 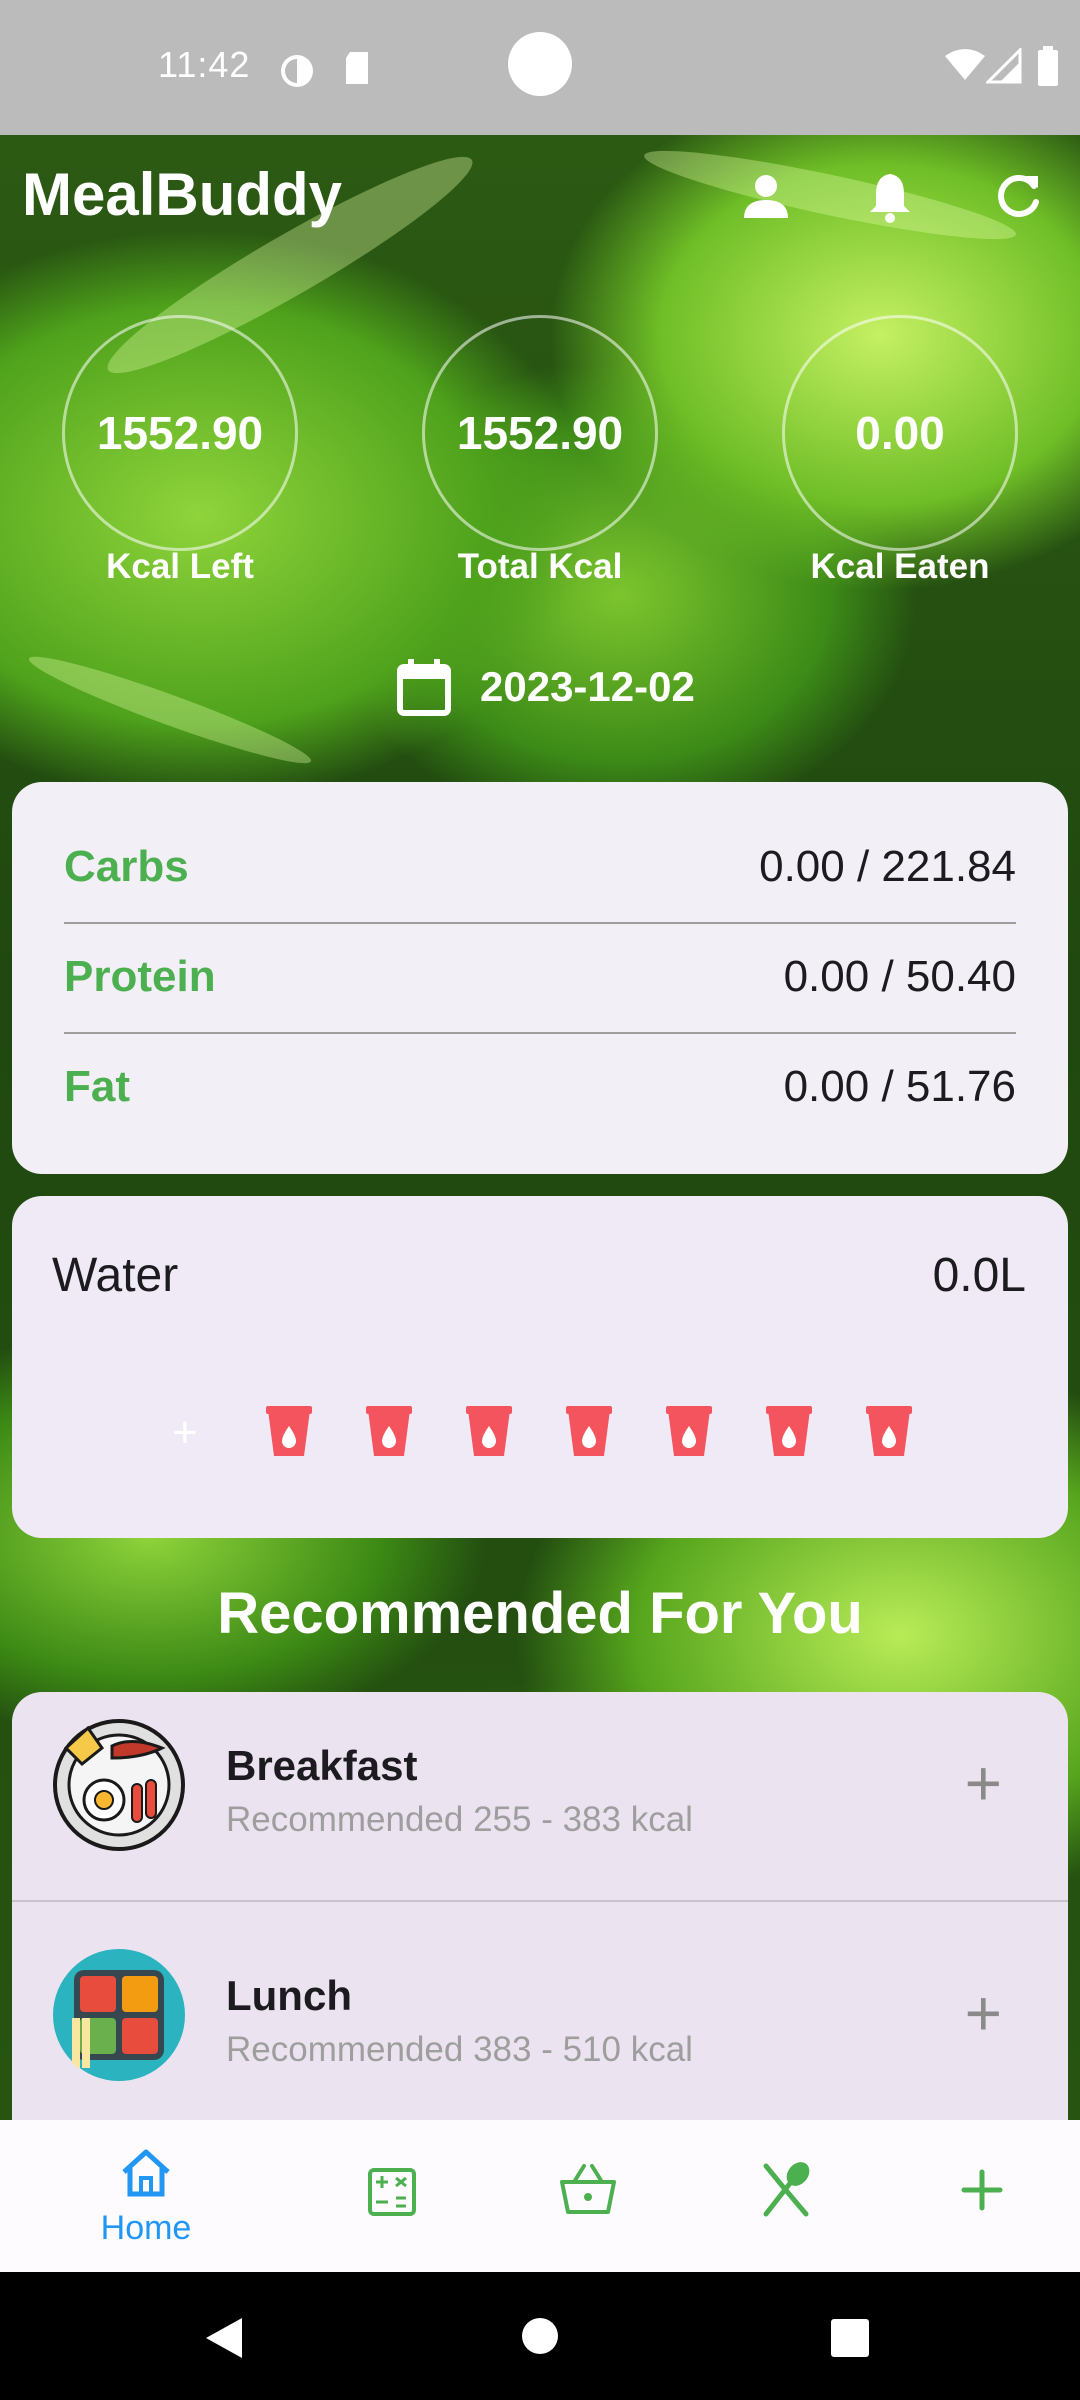 I want to click on macro-name: Carbs, so click(x=126, y=866).